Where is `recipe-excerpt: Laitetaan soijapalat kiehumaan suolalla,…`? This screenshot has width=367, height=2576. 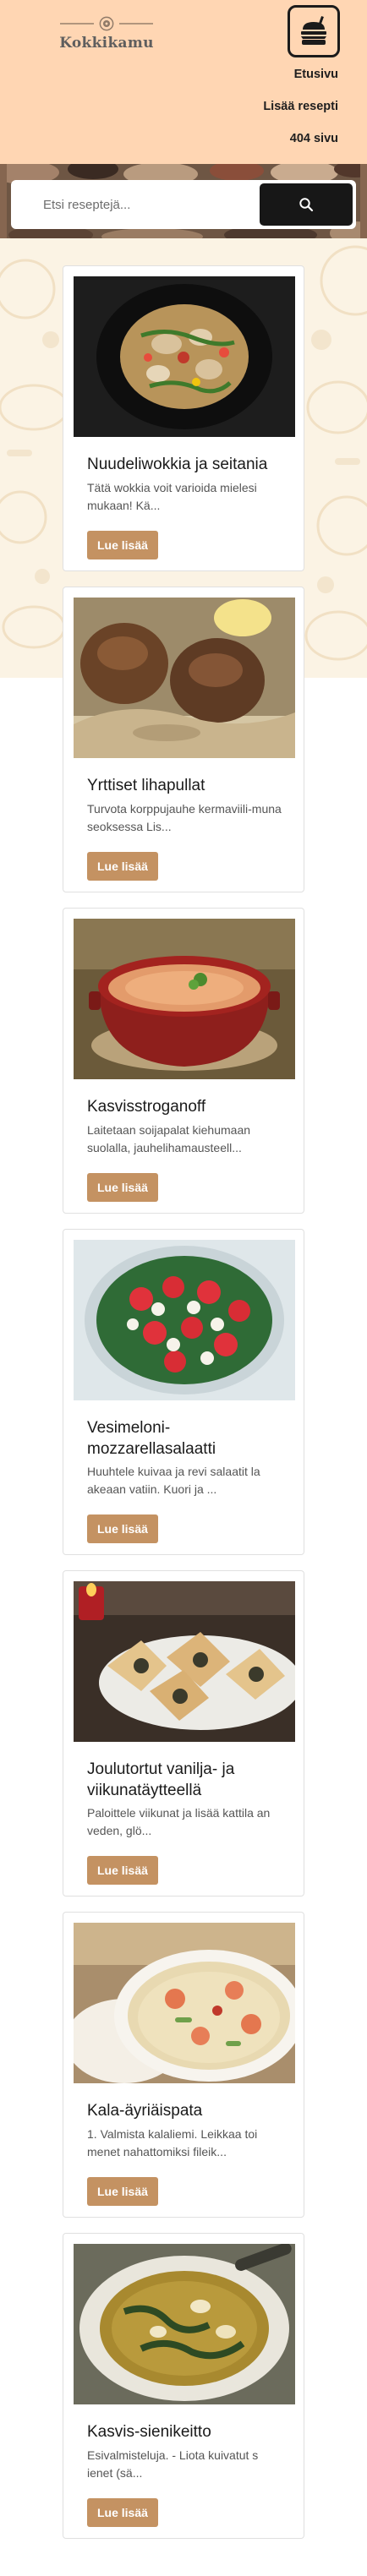
recipe-excerpt: Laitetaan soijapalat kiehumaan suolalla,… is located at coordinates (169, 1138).